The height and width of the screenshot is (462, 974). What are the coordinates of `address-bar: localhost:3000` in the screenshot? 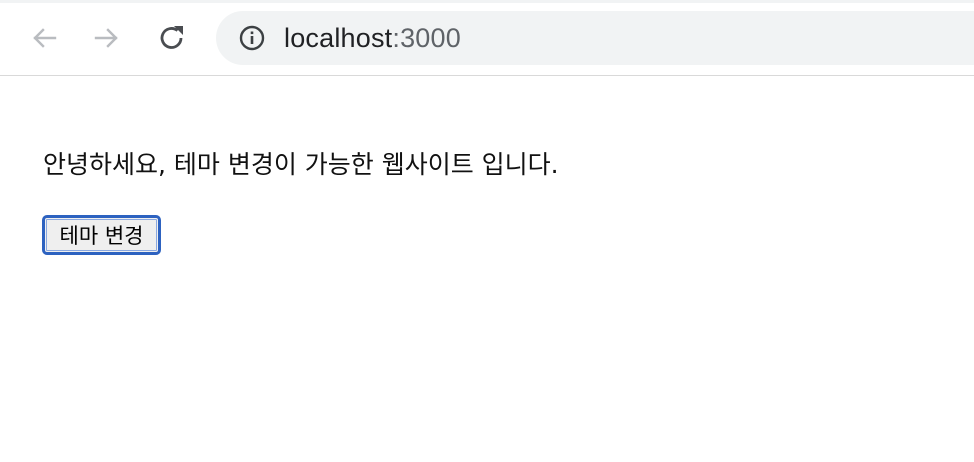 It's located at (595, 38).